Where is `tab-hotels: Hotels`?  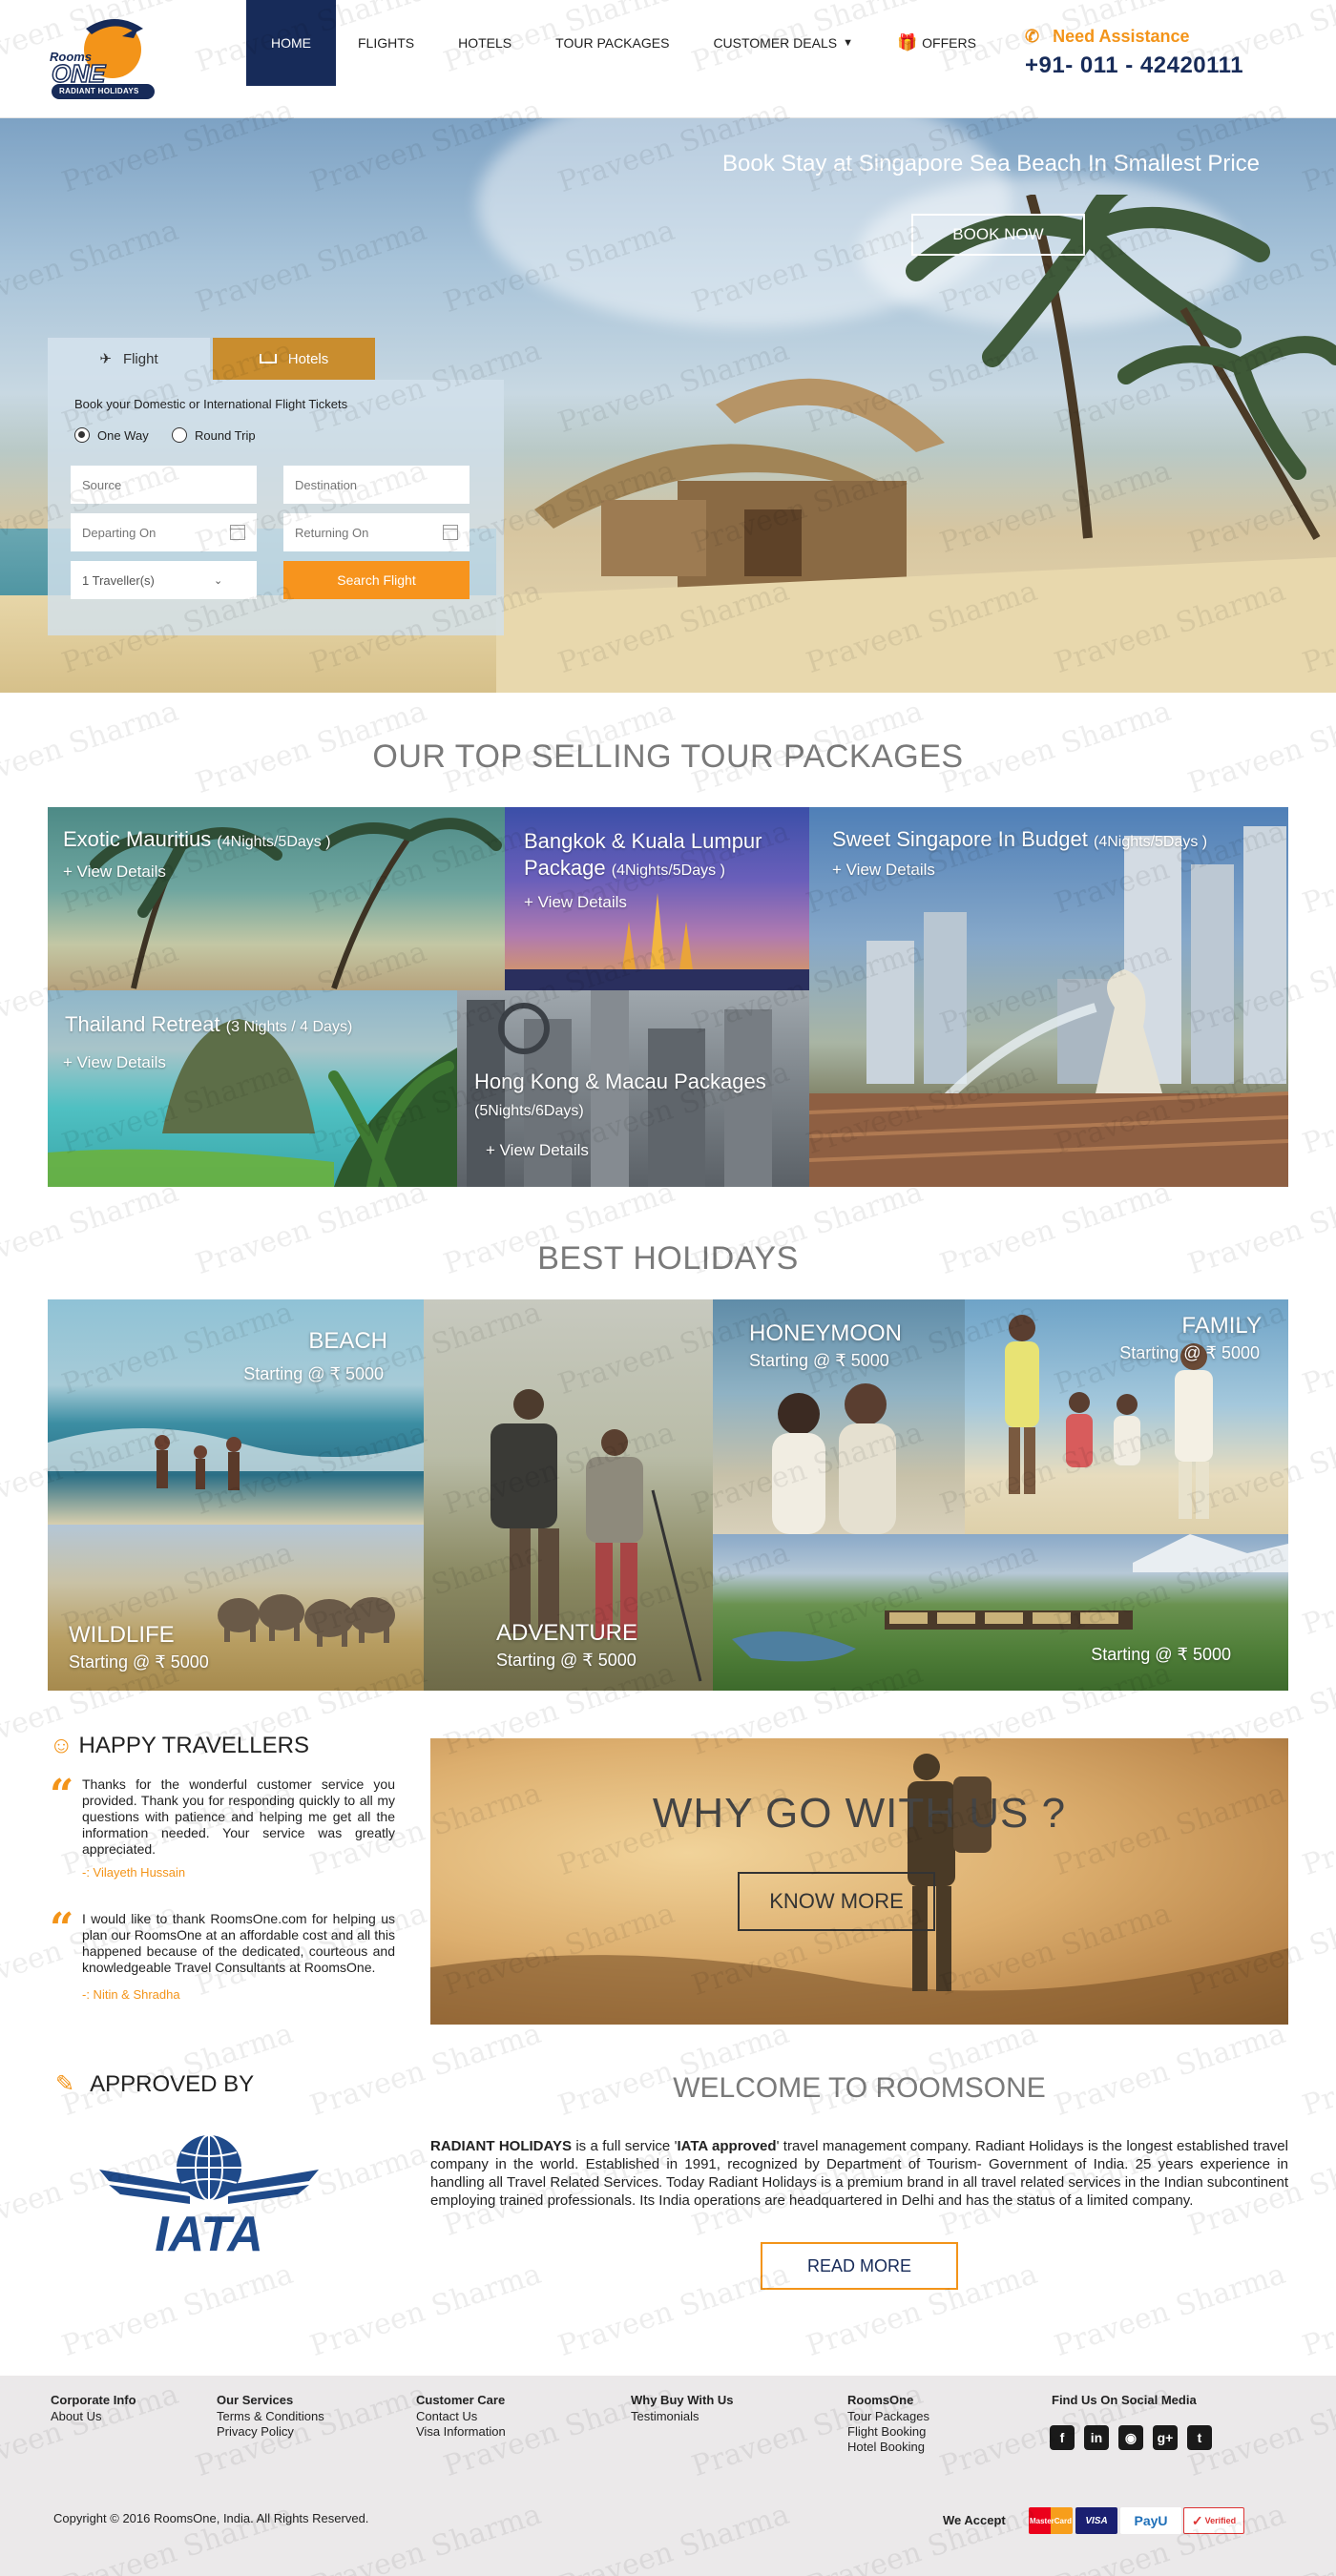 tab-hotels: Hotels is located at coordinates (294, 359).